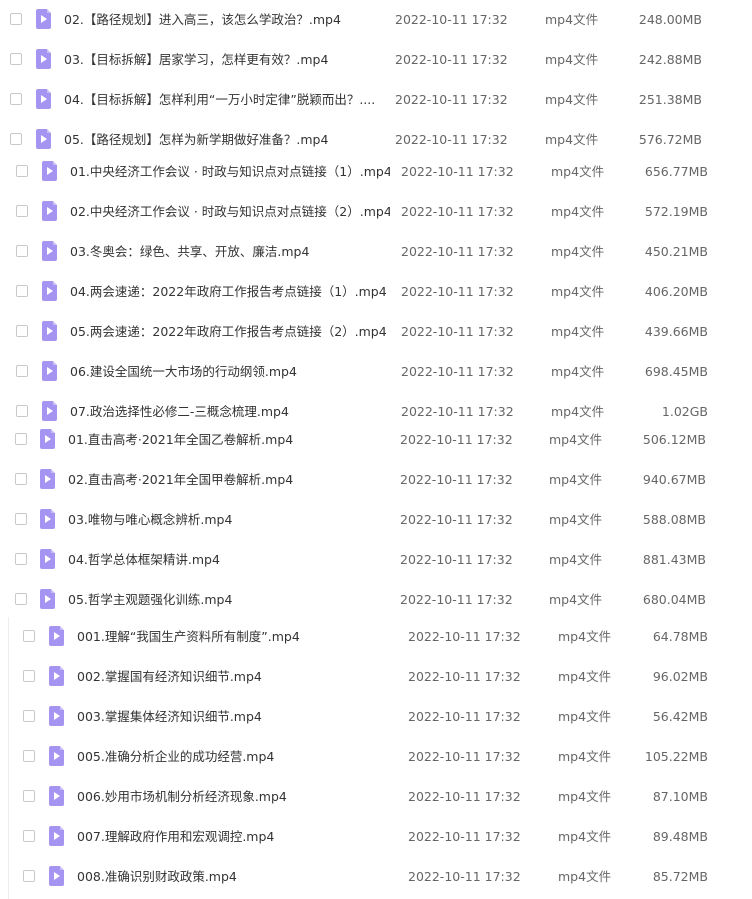  Describe the element at coordinates (228, 560) in the screenshot. I see `file-name: 04.哲学总体框架精讲.mp4` at that location.